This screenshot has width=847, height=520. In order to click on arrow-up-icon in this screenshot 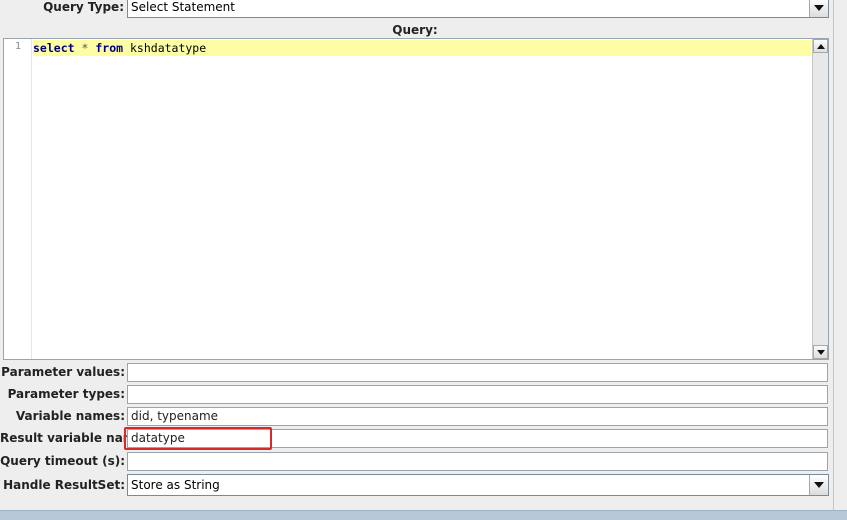, I will do `click(820, 46)`.